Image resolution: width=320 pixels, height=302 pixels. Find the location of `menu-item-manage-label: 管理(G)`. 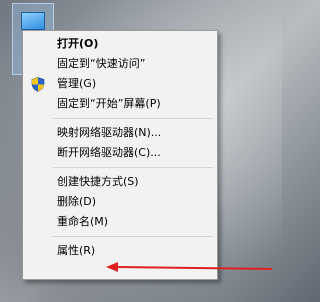

menu-item-manage-label: 管理(G) is located at coordinates (77, 83).